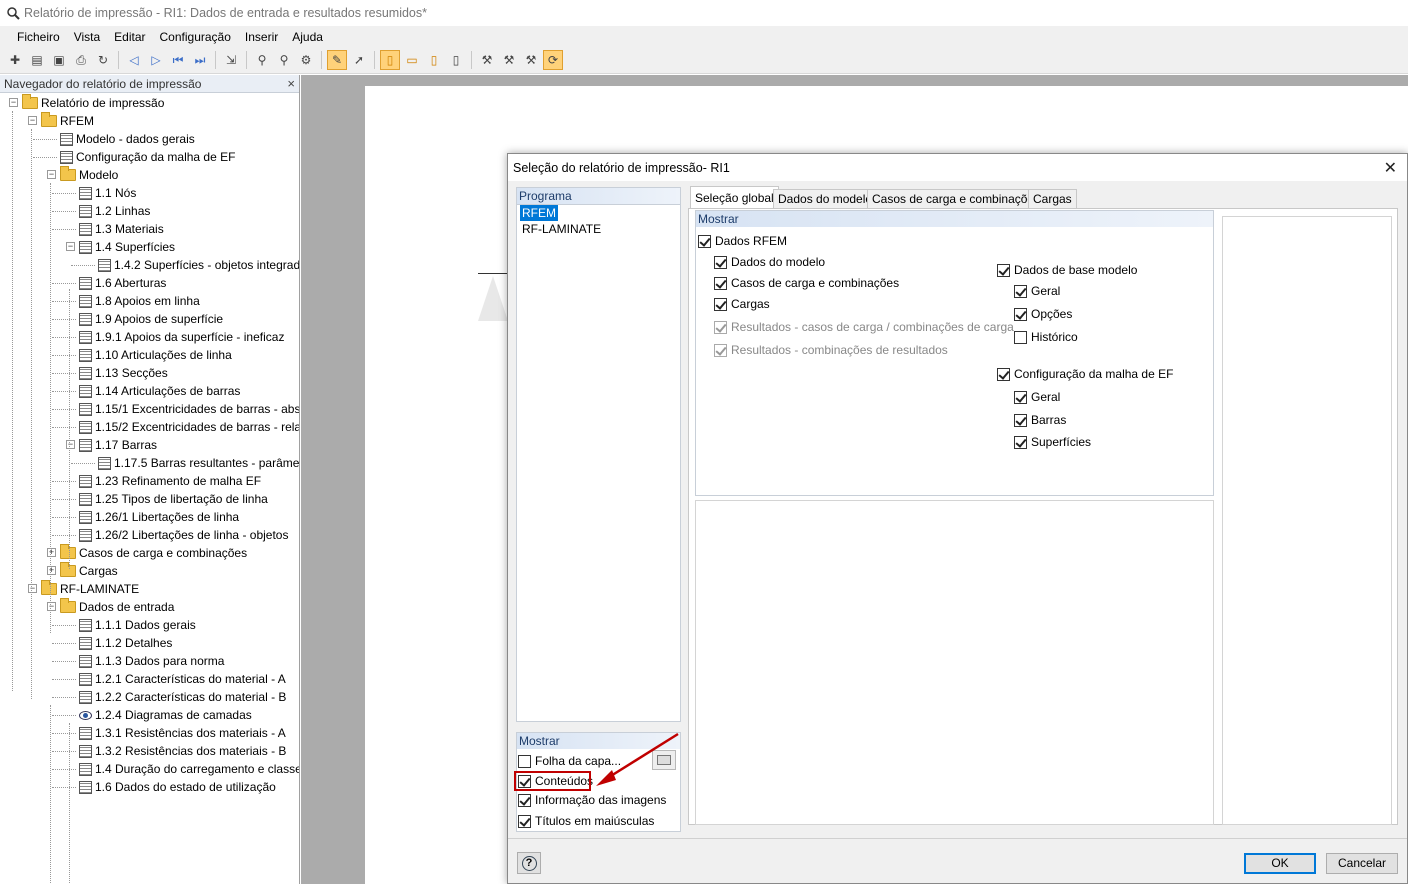 The image size is (1408, 884). Describe the element at coordinates (306, 60) in the screenshot. I see `settings-icon: ⚙` at that location.